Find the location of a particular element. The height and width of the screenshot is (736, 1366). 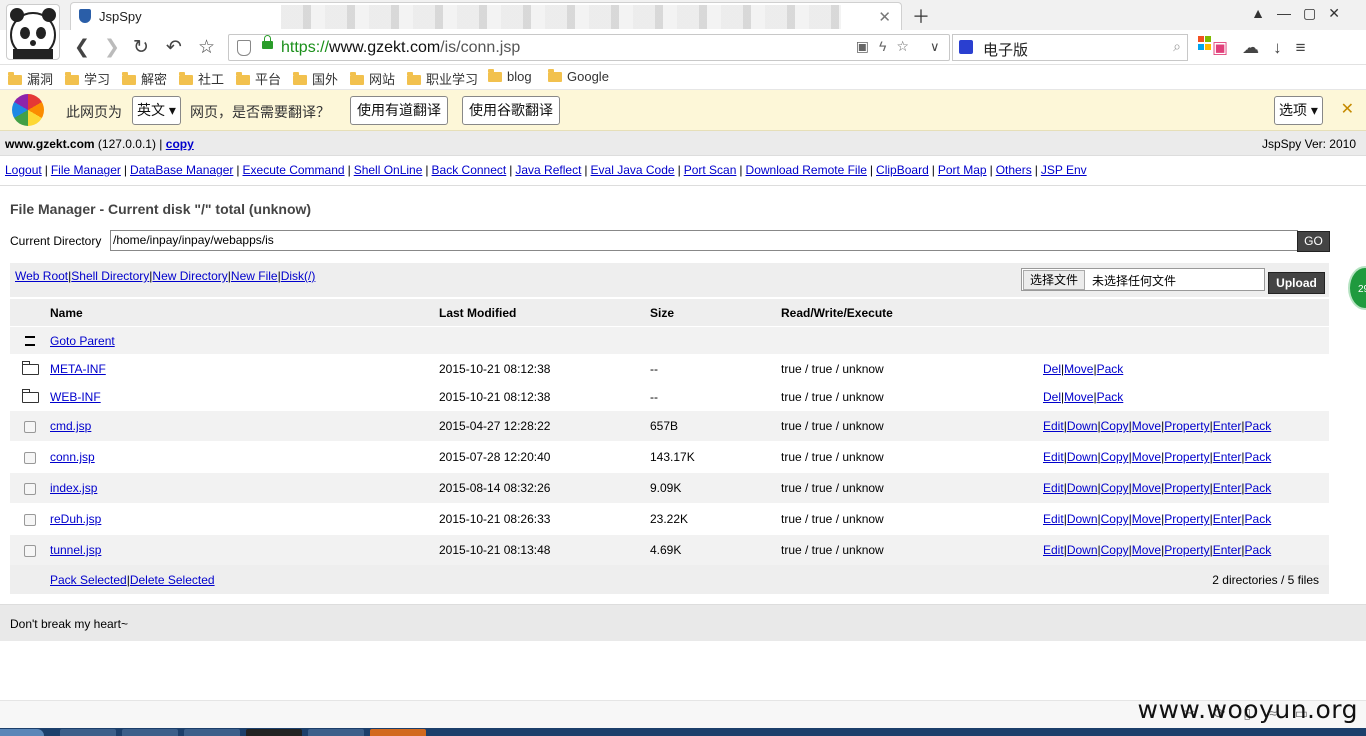

tool-disk: Disk(/) is located at coordinates (298, 276).